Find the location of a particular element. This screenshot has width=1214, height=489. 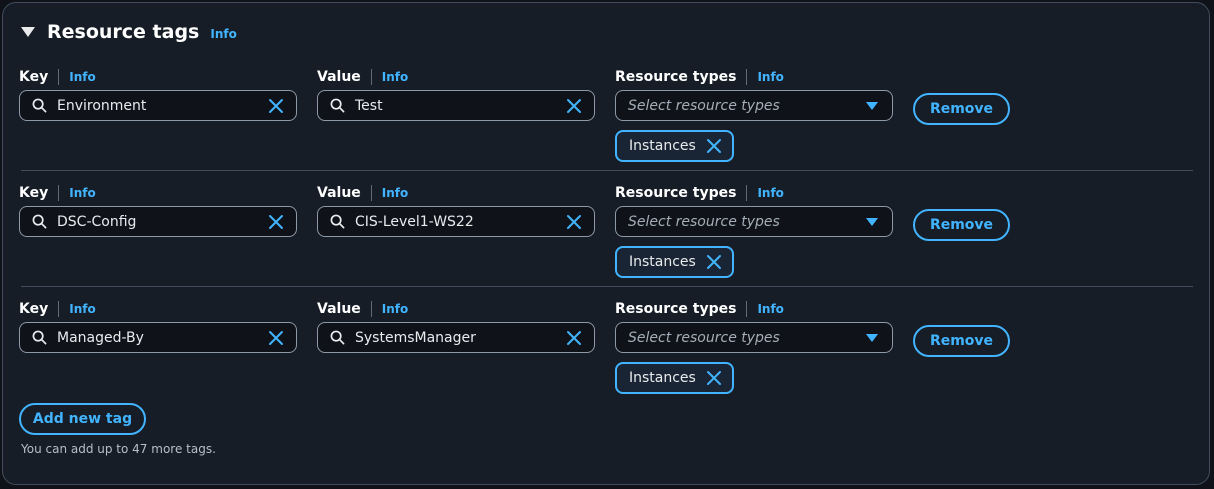

value-input: SystemsManager is located at coordinates (456, 337).